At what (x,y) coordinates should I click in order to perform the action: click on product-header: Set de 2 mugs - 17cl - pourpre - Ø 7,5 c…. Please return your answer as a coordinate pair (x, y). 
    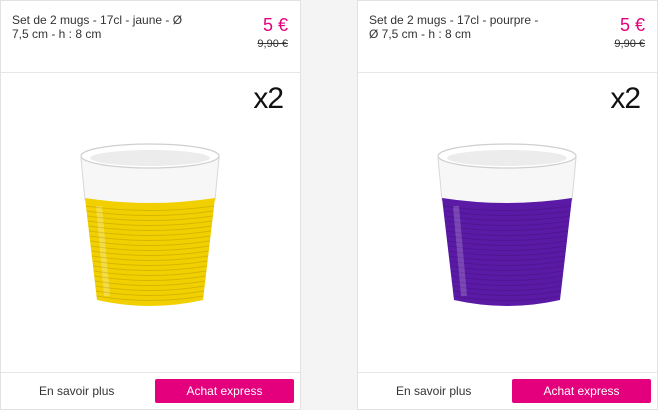
    Looking at the image, I should click on (507, 37).